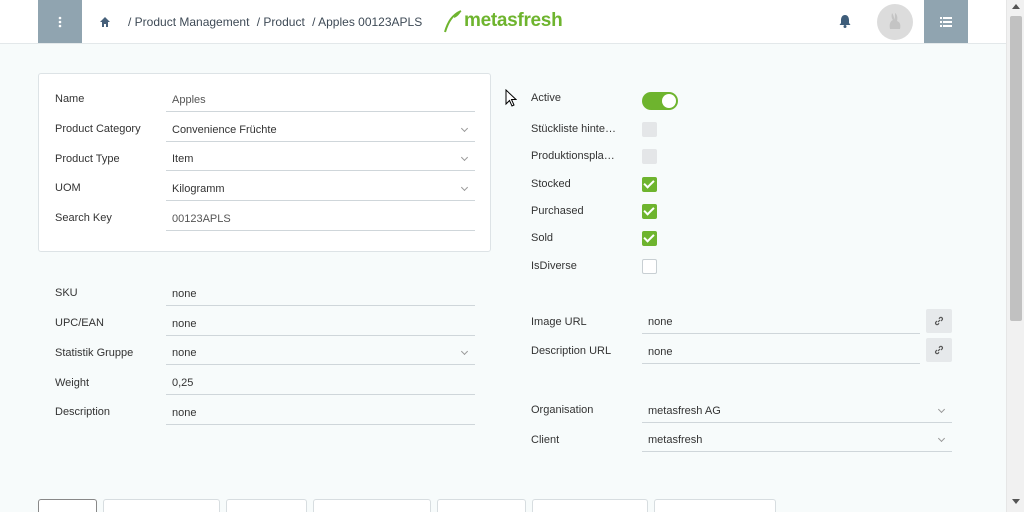 This screenshot has width=1024, height=512. Describe the element at coordinates (189, 100) in the screenshot. I see `name-value: Apples` at that location.